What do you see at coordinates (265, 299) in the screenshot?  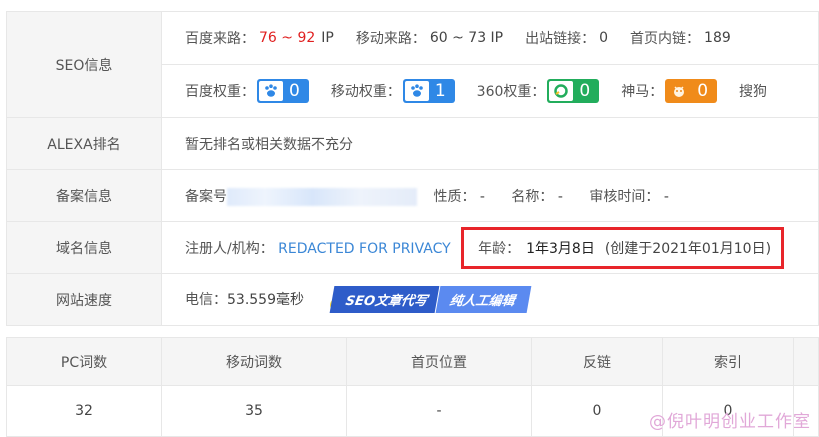 I see `telecom-value: 53.559毫秒` at bounding box center [265, 299].